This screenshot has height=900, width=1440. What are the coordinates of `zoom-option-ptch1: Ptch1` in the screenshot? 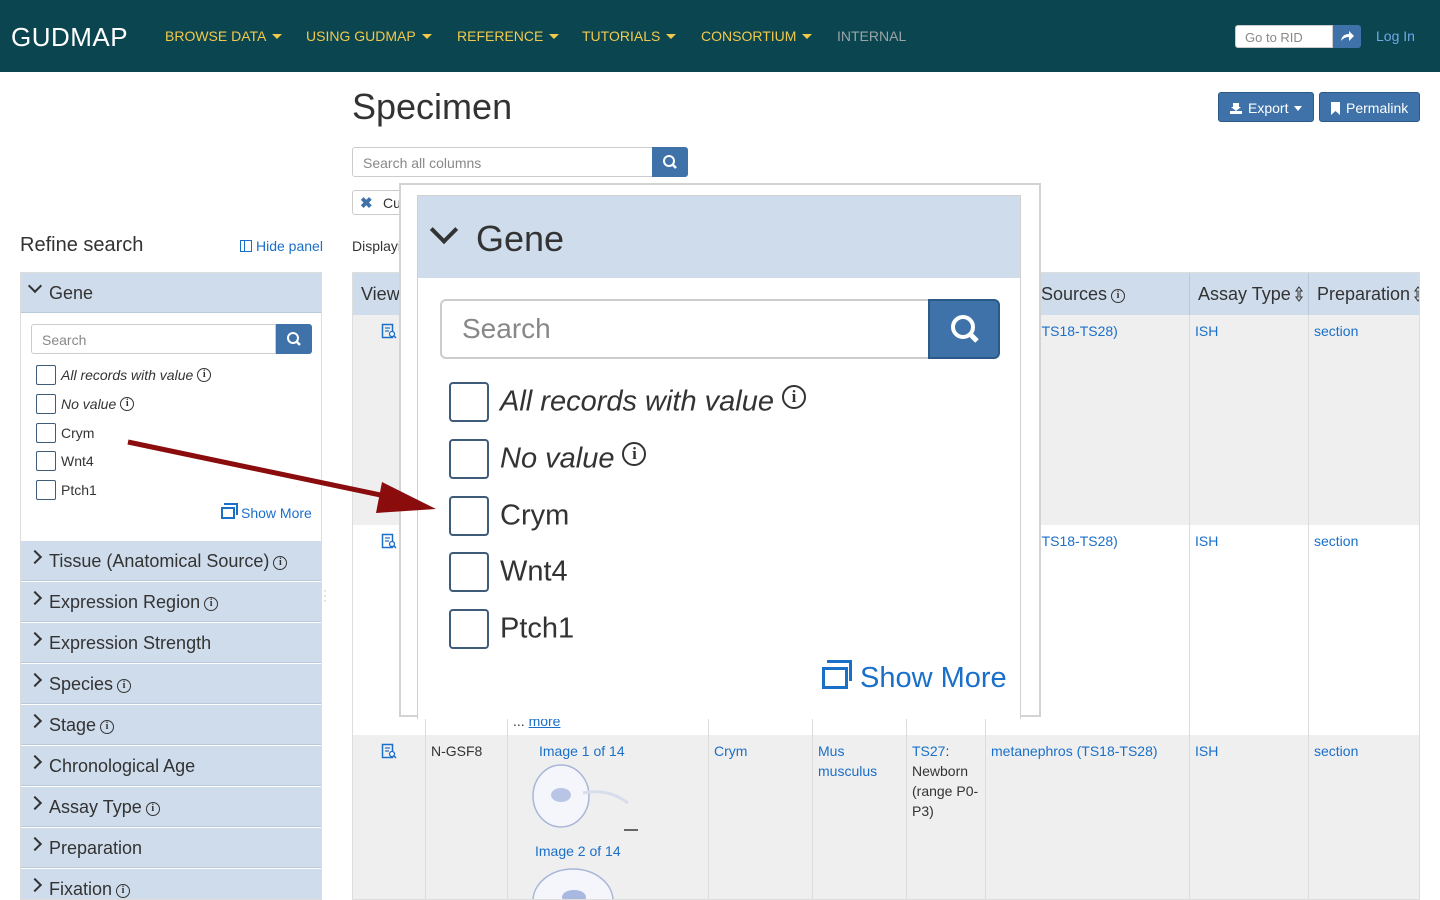 It's located at (511, 629).